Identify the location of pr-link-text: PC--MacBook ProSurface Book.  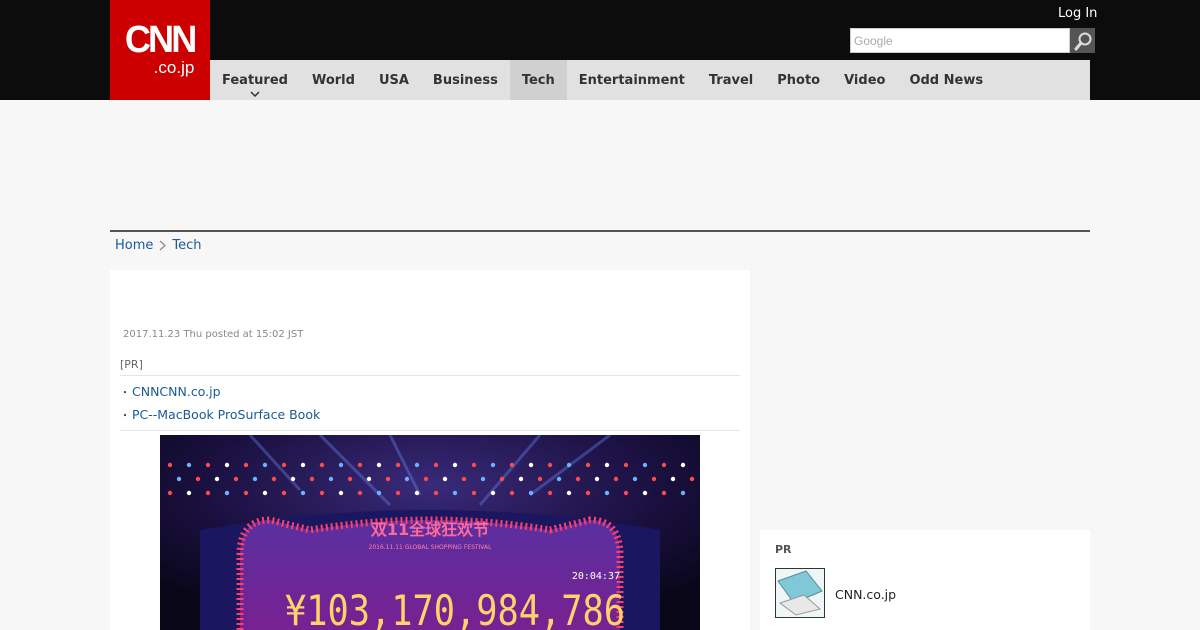
(226, 414).